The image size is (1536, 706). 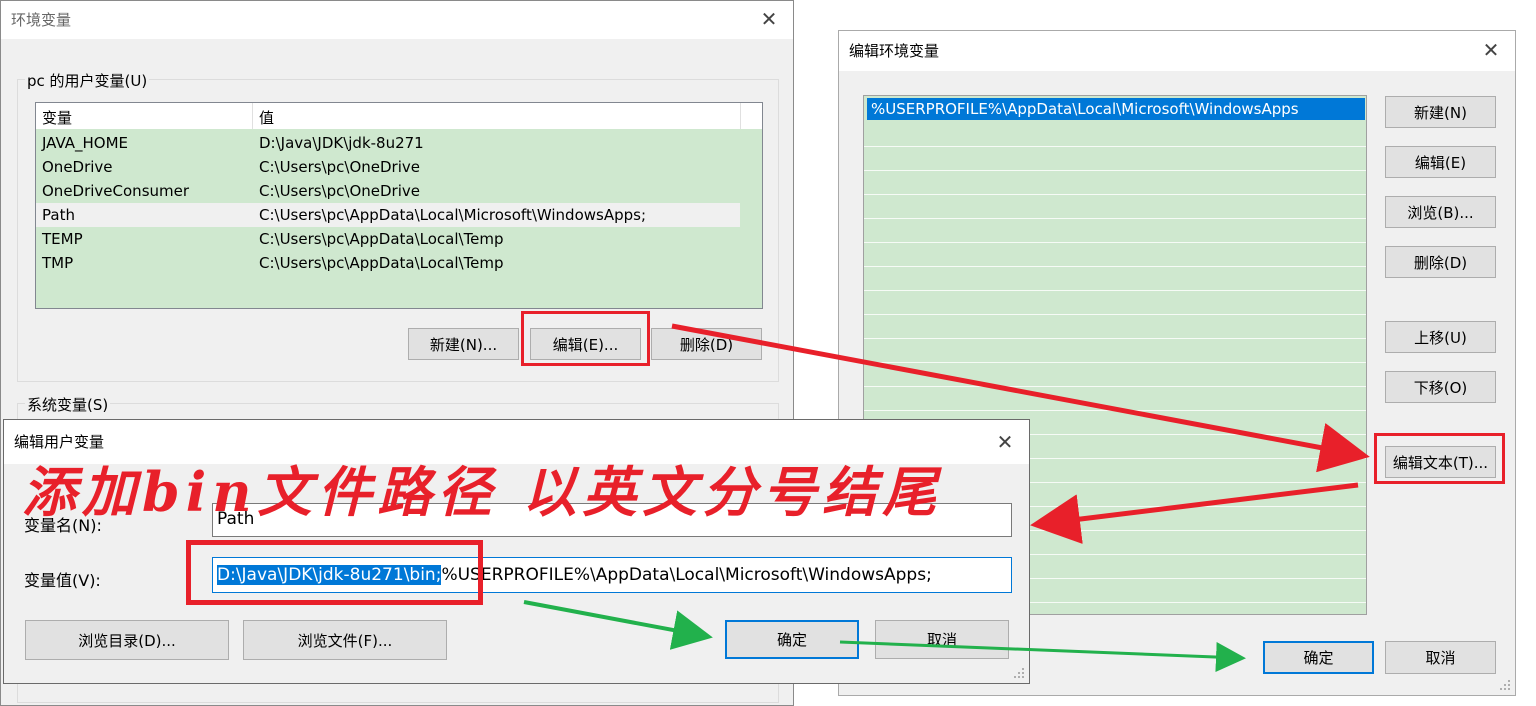 I want to click on env-vars-titlebar: 环境变量, so click(x=397, y=20).